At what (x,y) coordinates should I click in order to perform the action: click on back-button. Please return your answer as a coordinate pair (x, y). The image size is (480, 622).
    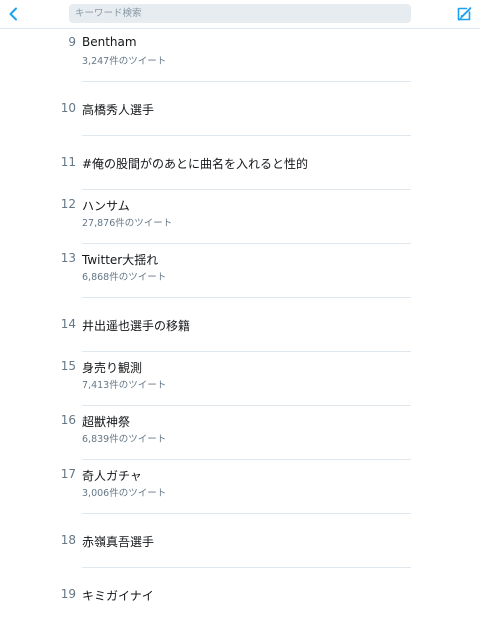
    Looking at the image, I should click on (14, 14).